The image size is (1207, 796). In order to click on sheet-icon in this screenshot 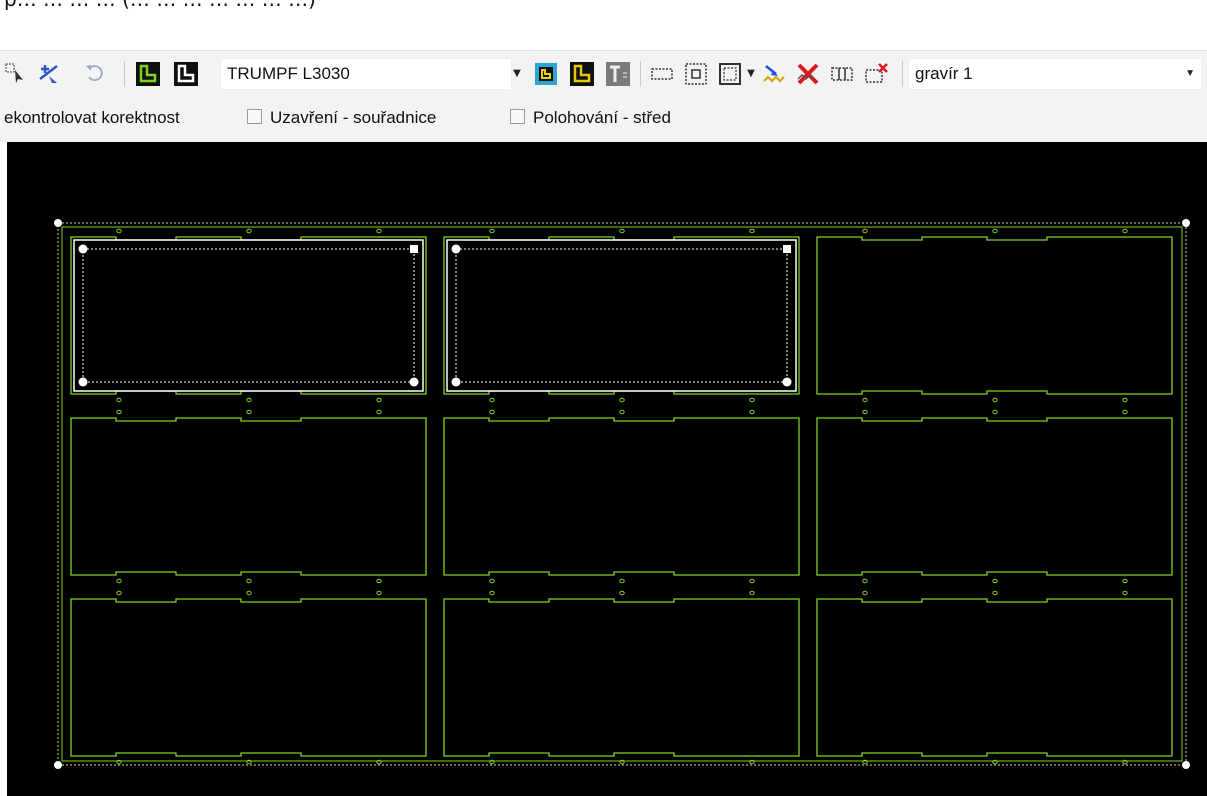, I will do `click(546, 74)`.